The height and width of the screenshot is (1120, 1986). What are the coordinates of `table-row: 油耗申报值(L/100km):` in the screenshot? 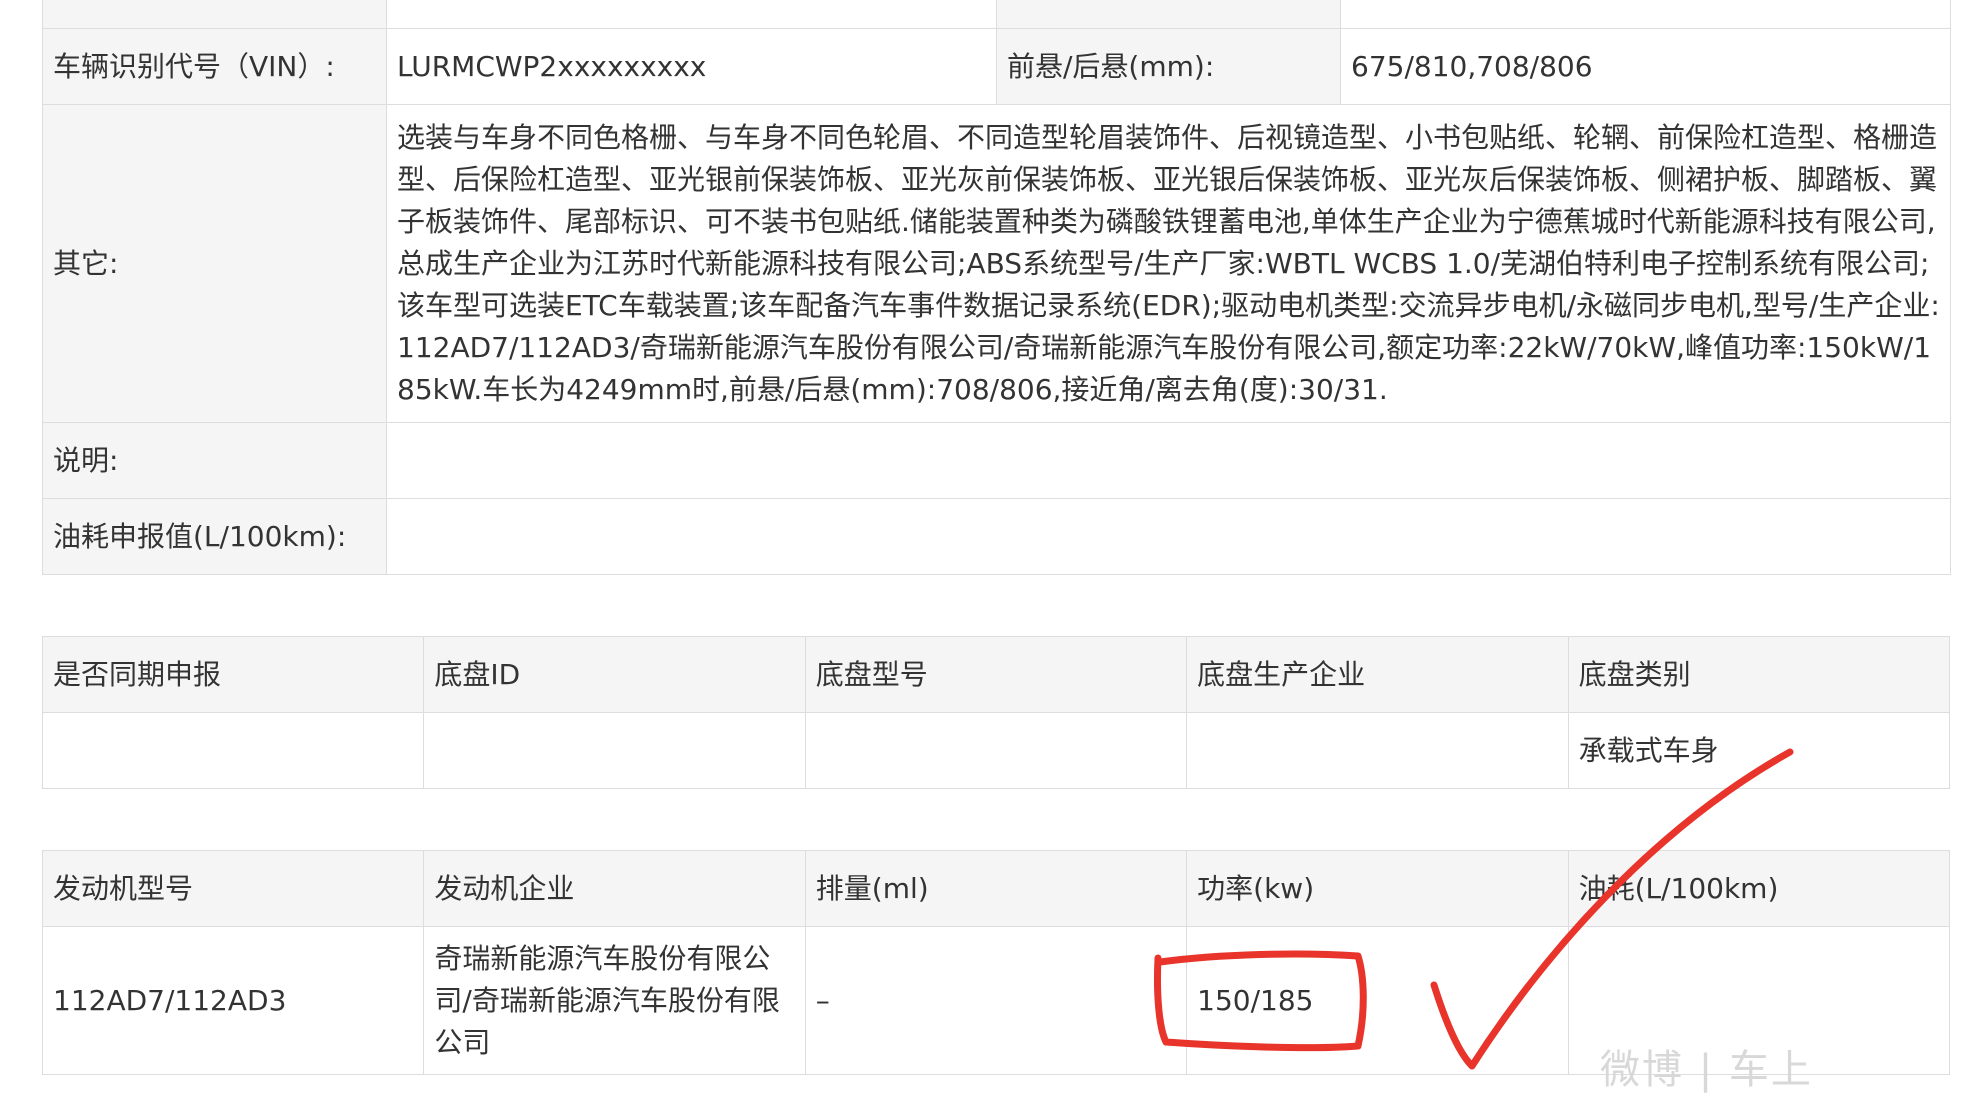 It's located at (996, 536).